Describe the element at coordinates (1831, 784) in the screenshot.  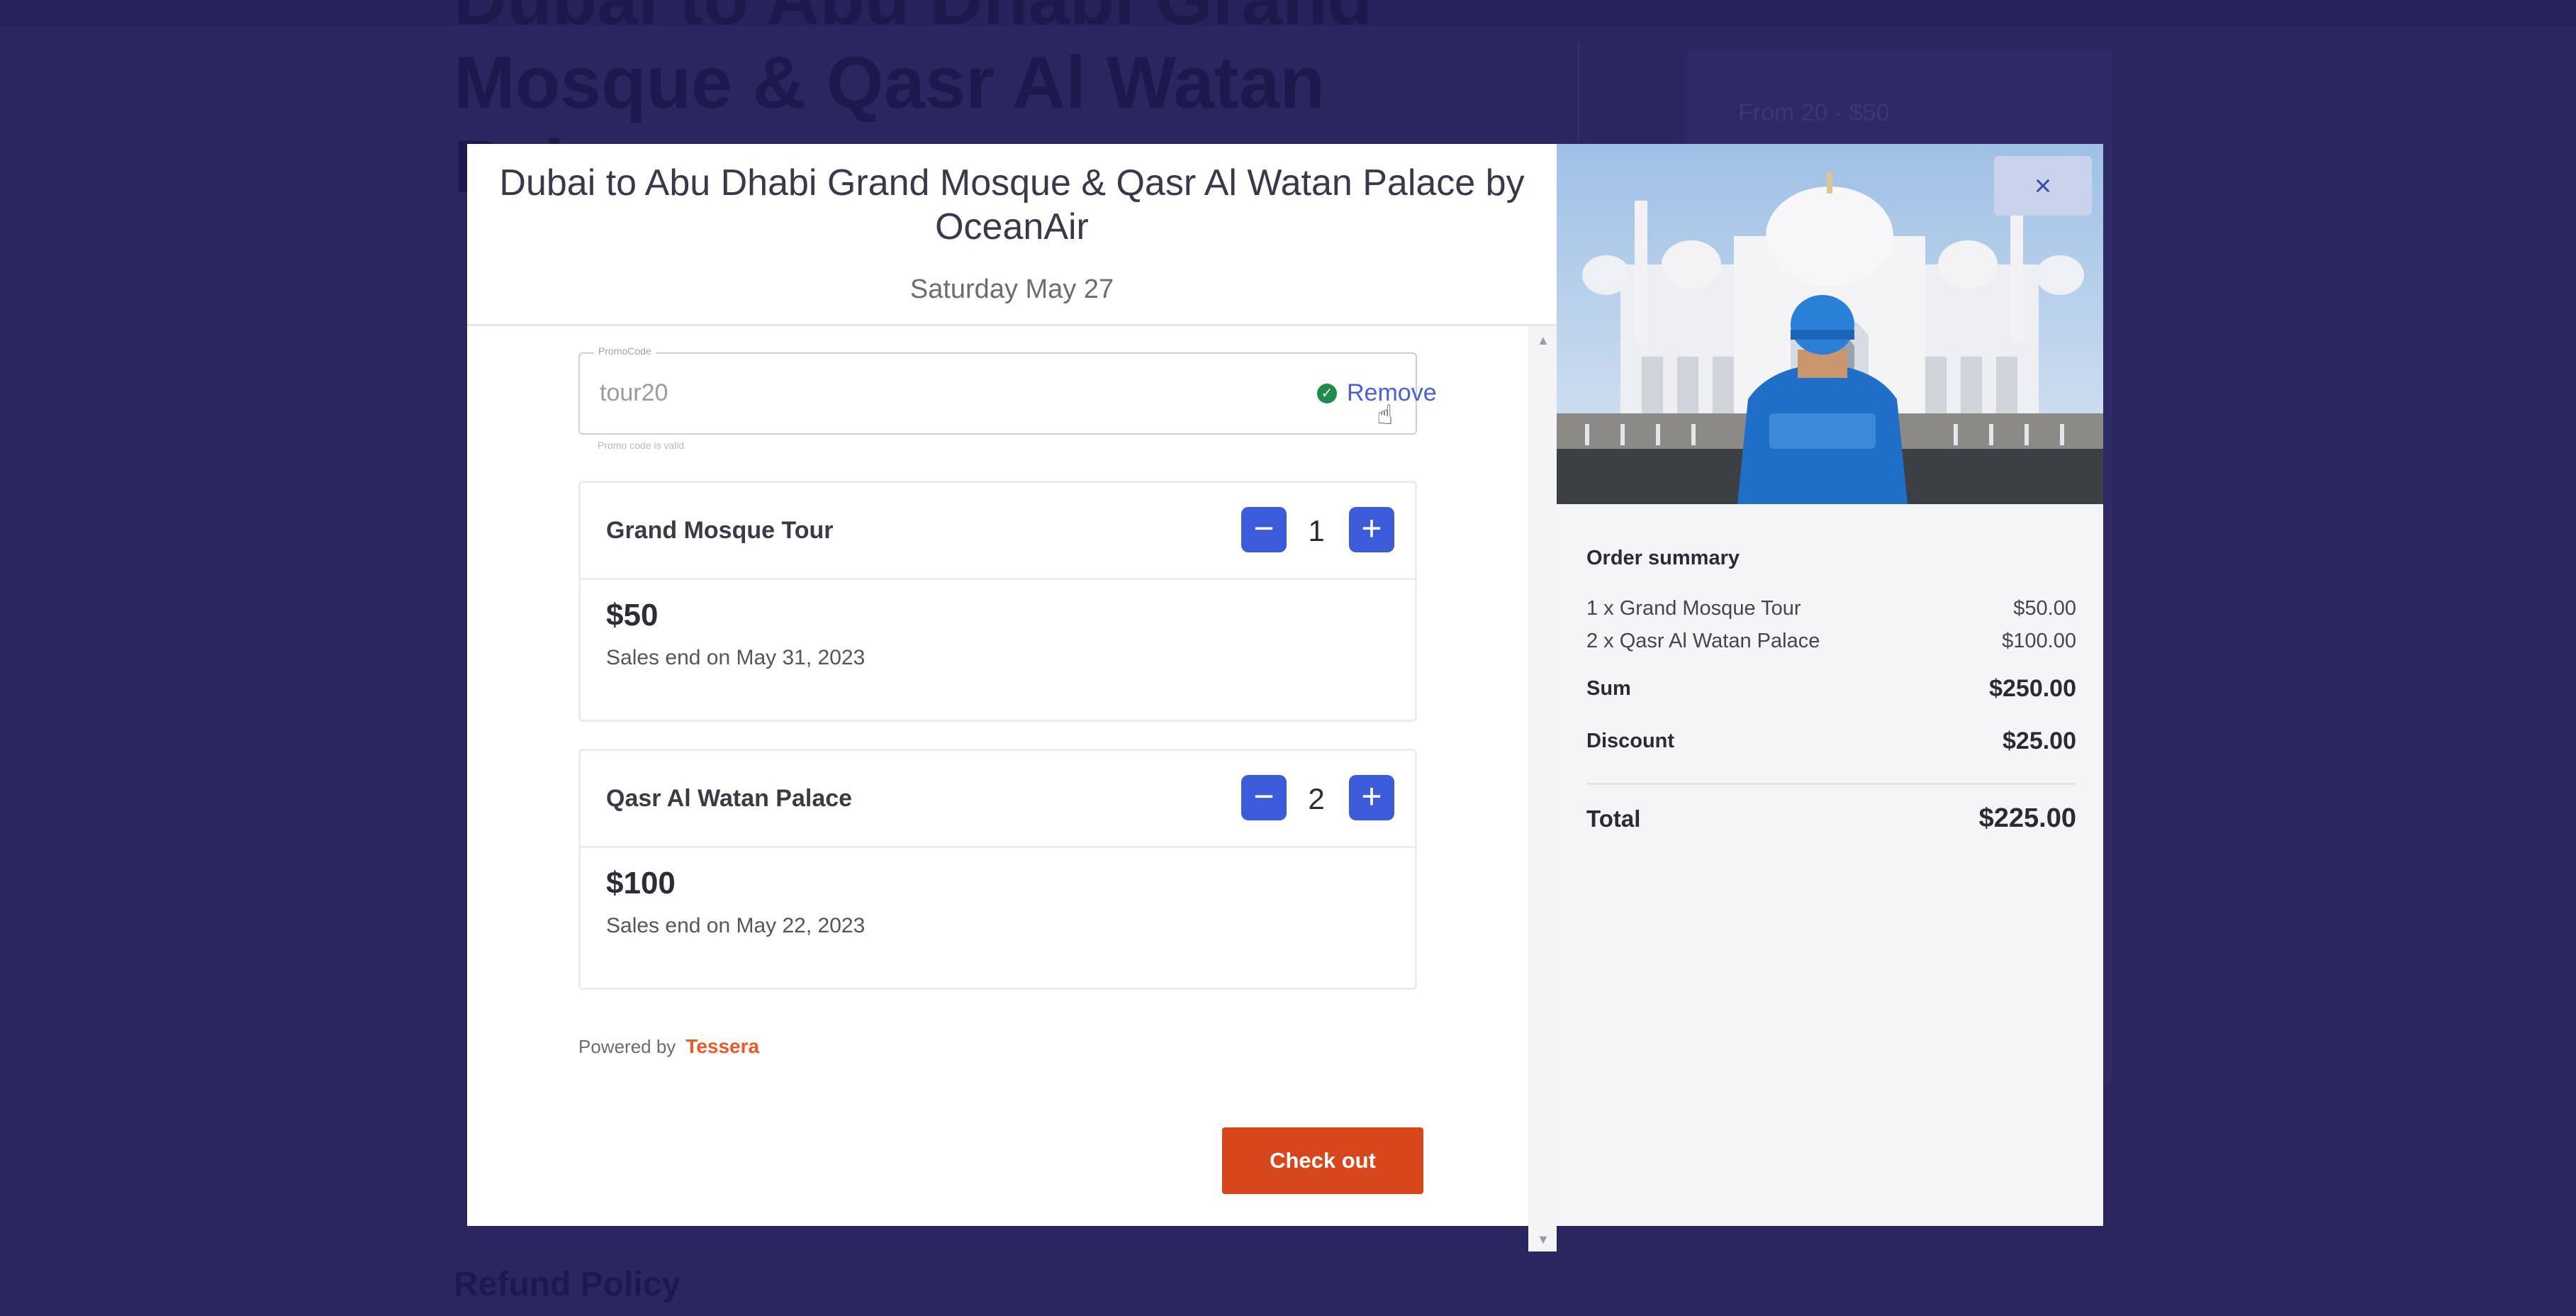
I see `summary-divider` at that location.